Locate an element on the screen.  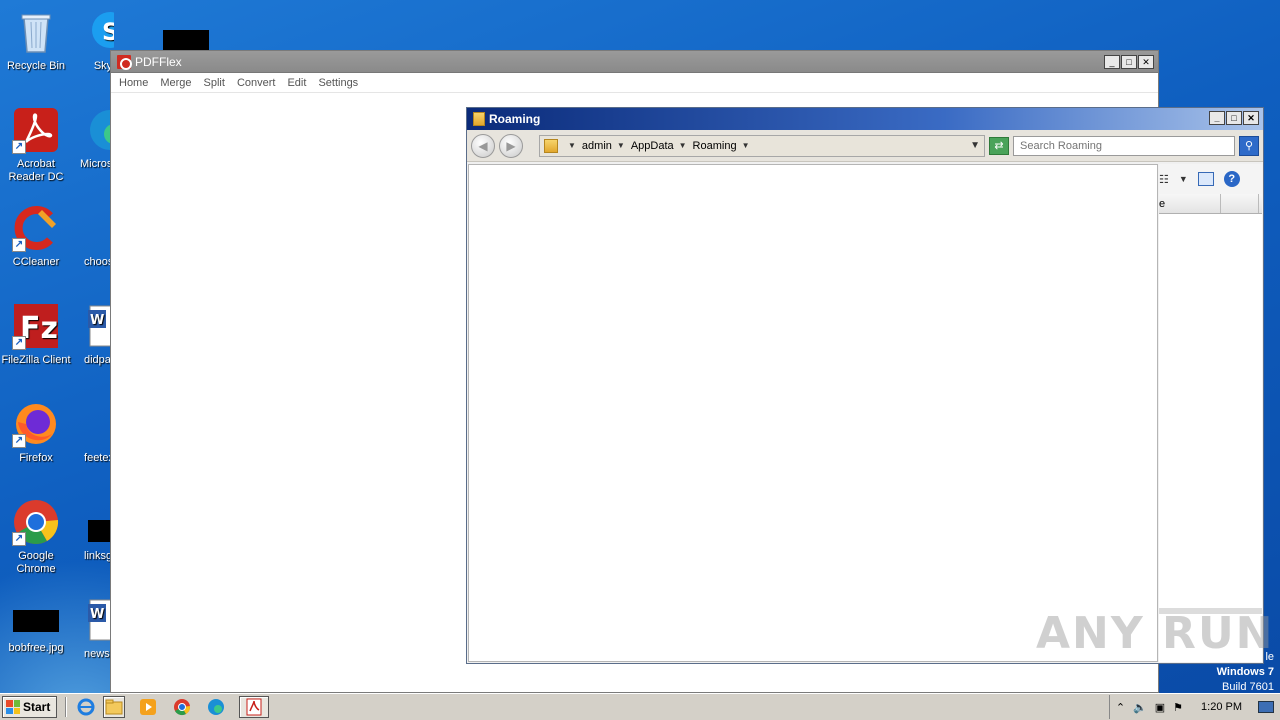
action-center-flag-icon: ⚑ is located at coordinates (1178, 707).